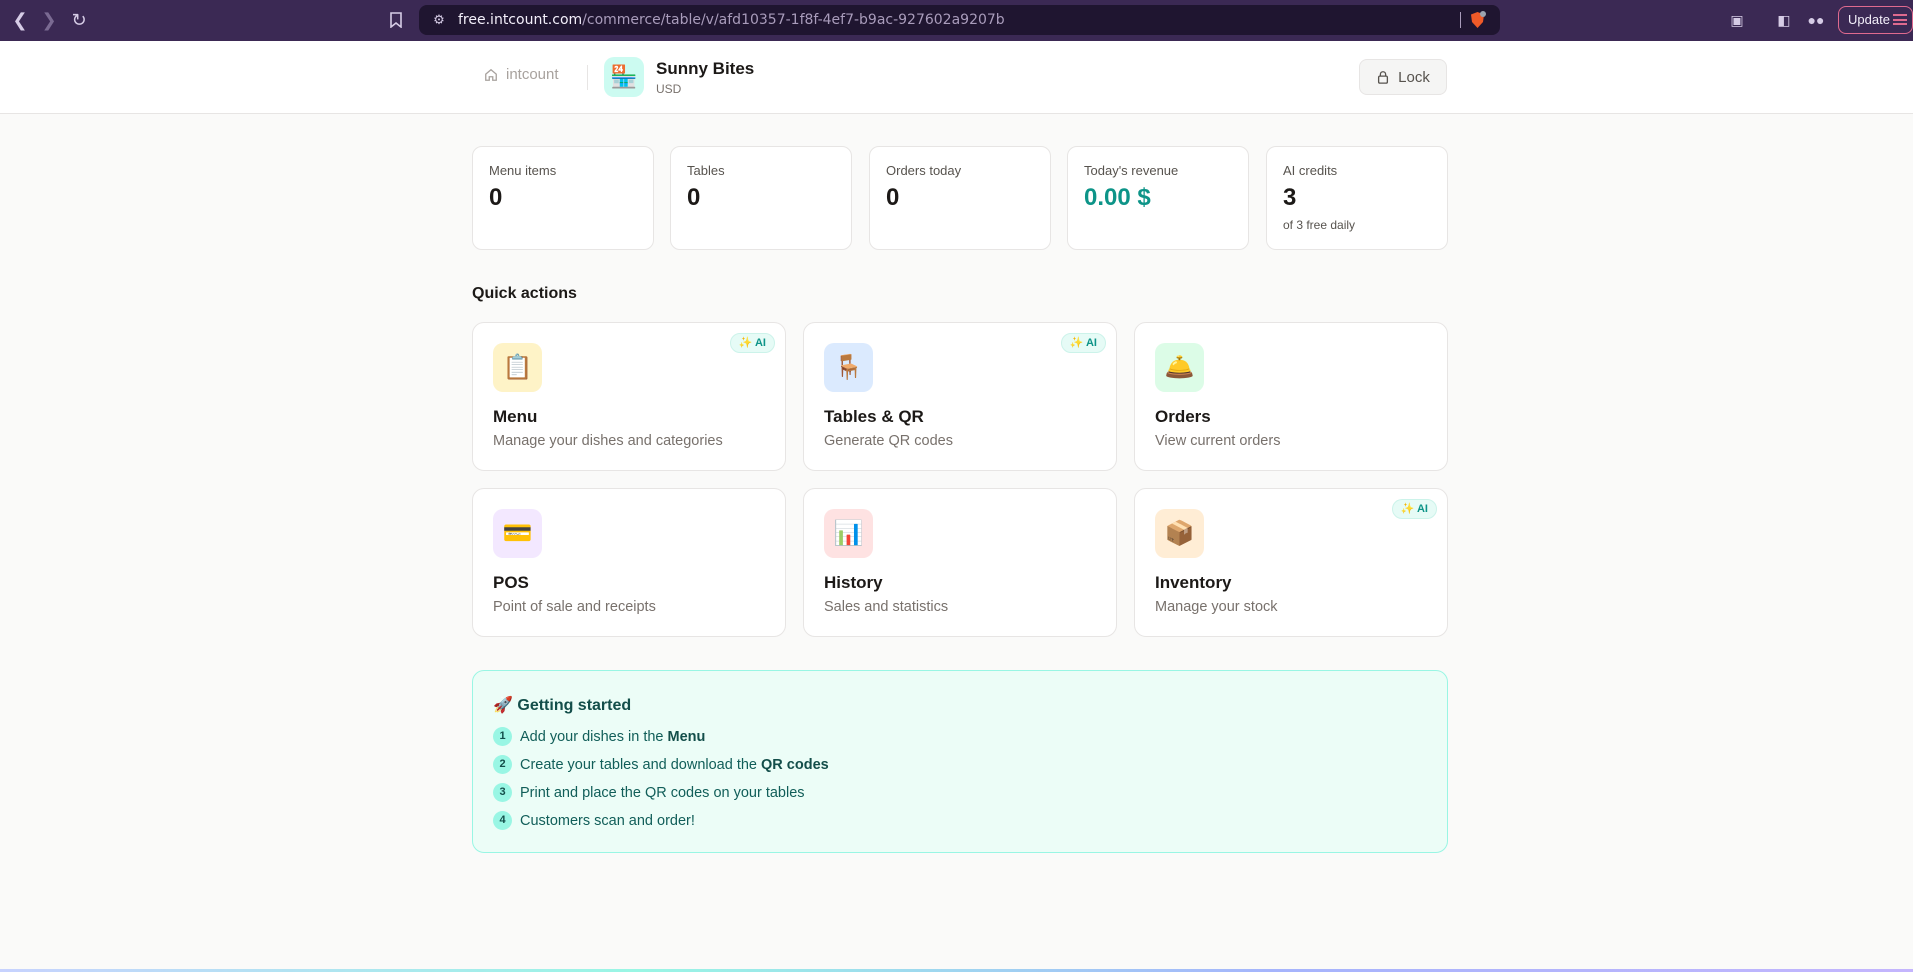  What do you see at coordinates (511, 582) in the screenshot?
I see `action-title: POS` at bounding box center [511, 582].